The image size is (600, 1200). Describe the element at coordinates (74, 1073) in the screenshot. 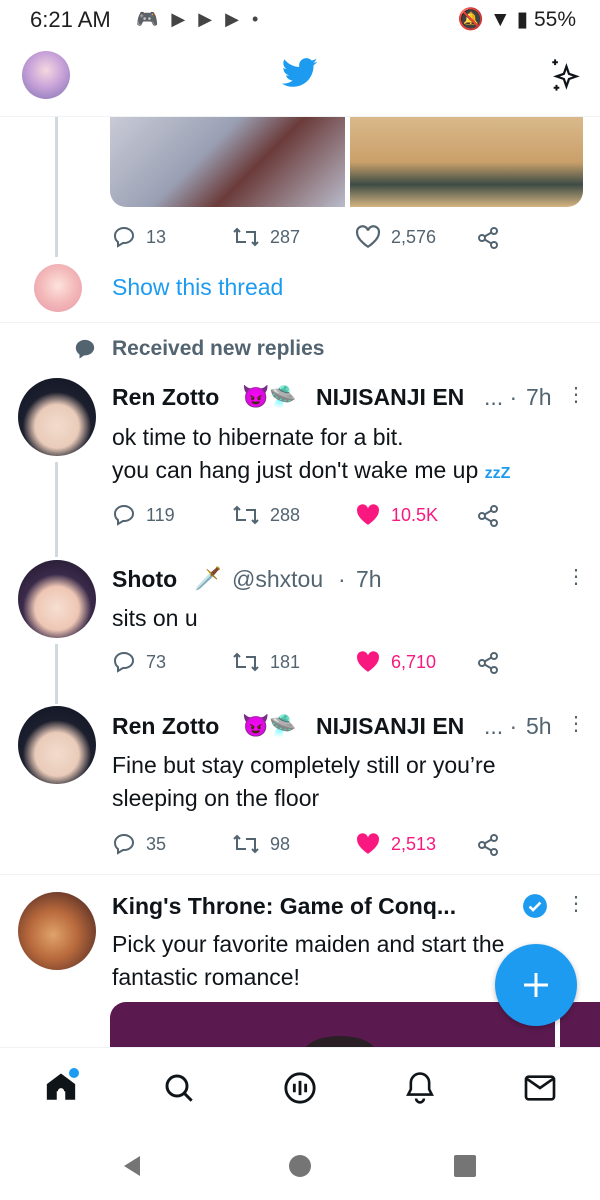

I see `new-content-dot` at that location.